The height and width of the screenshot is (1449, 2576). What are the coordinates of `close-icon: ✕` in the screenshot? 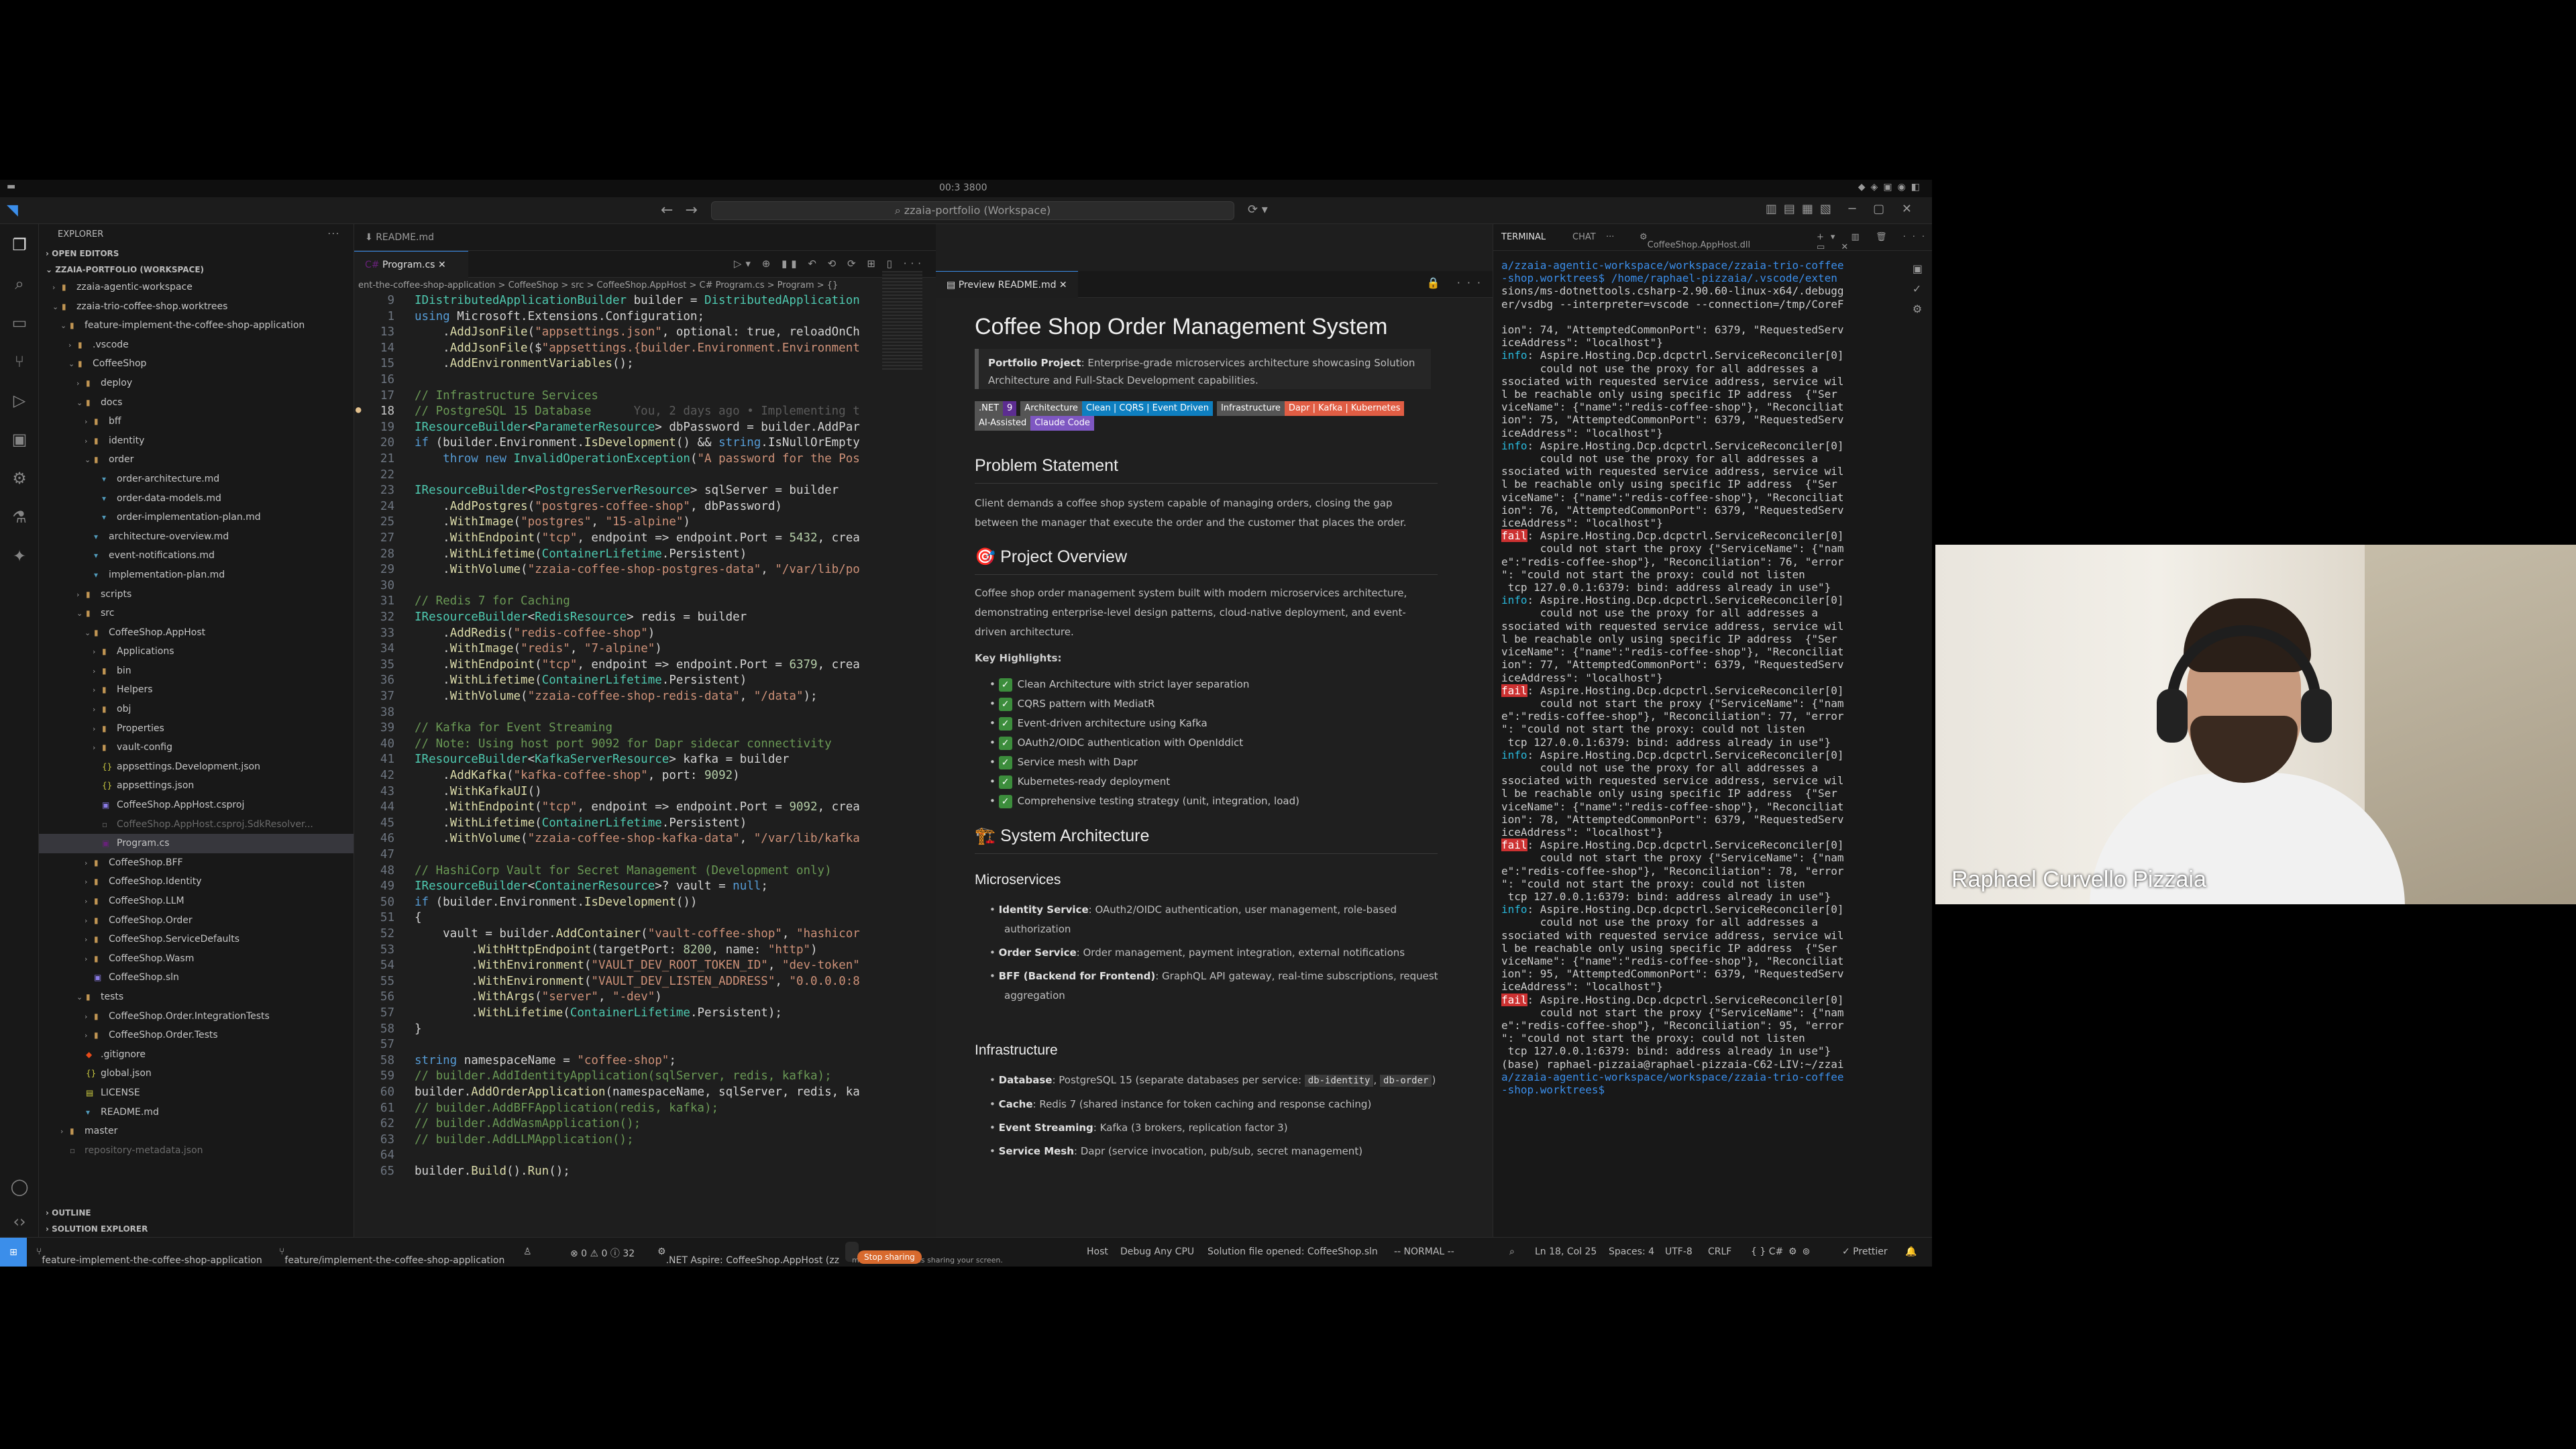 It's located at (442, 265).